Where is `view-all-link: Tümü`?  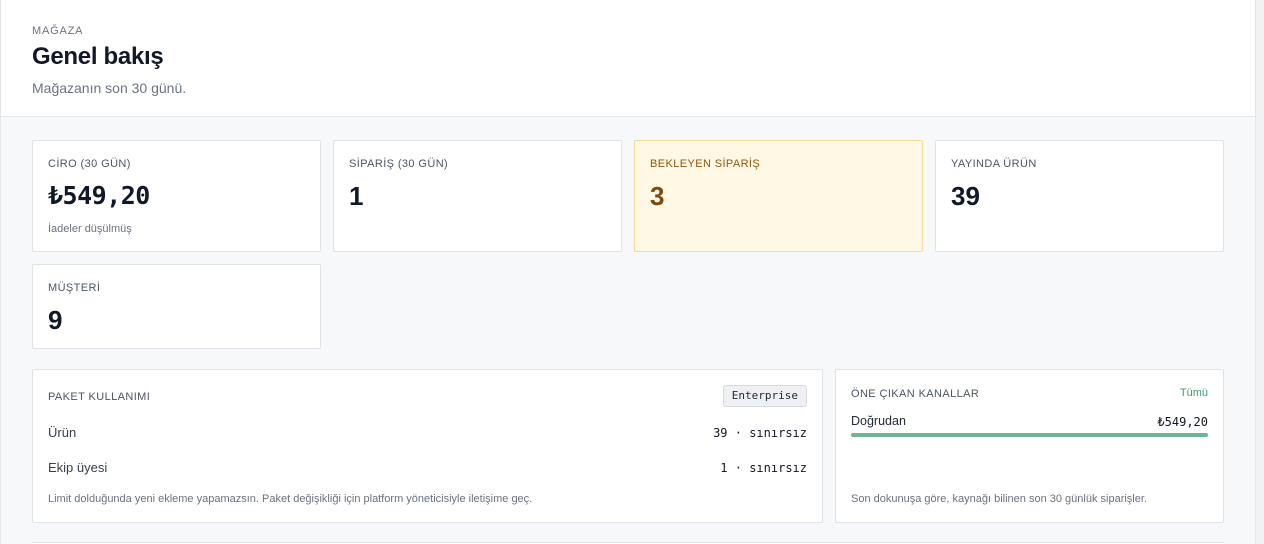 view-all-link: Tümü is located at coordinates (1194, 393).